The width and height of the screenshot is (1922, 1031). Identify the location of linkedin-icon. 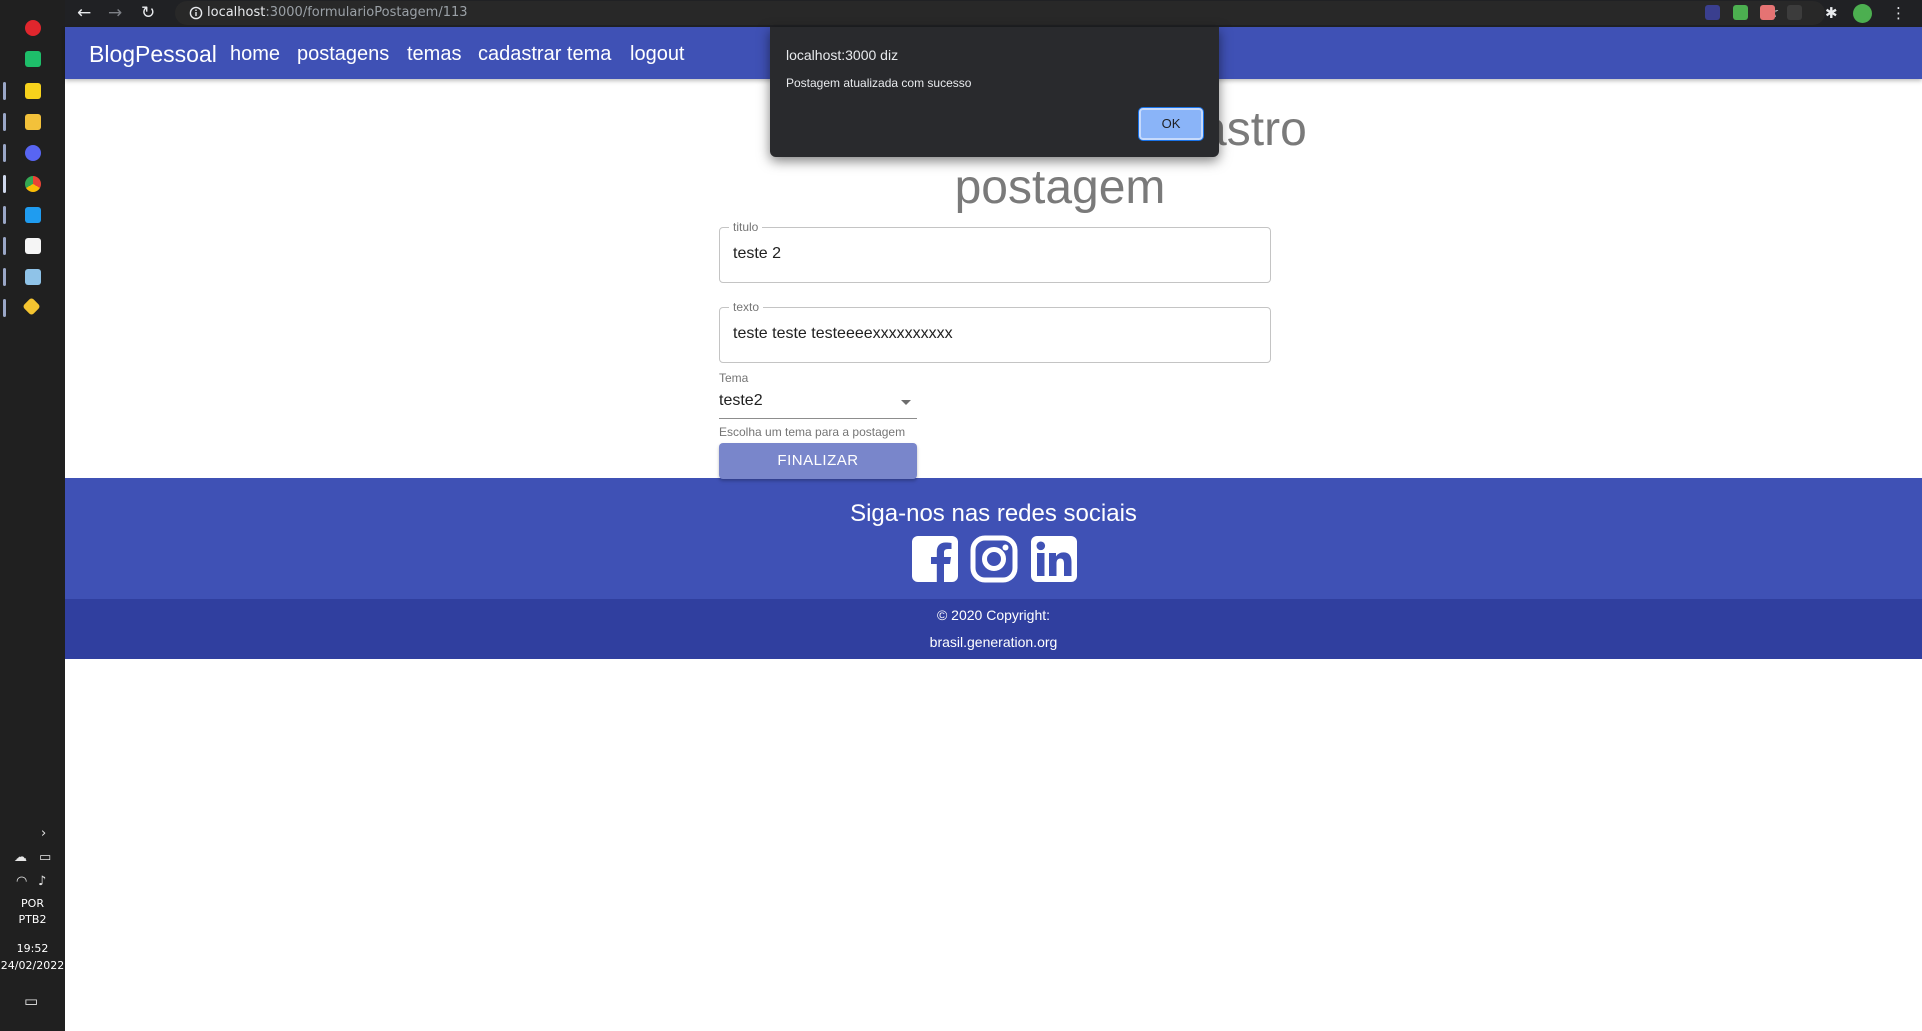
(1054, 559).